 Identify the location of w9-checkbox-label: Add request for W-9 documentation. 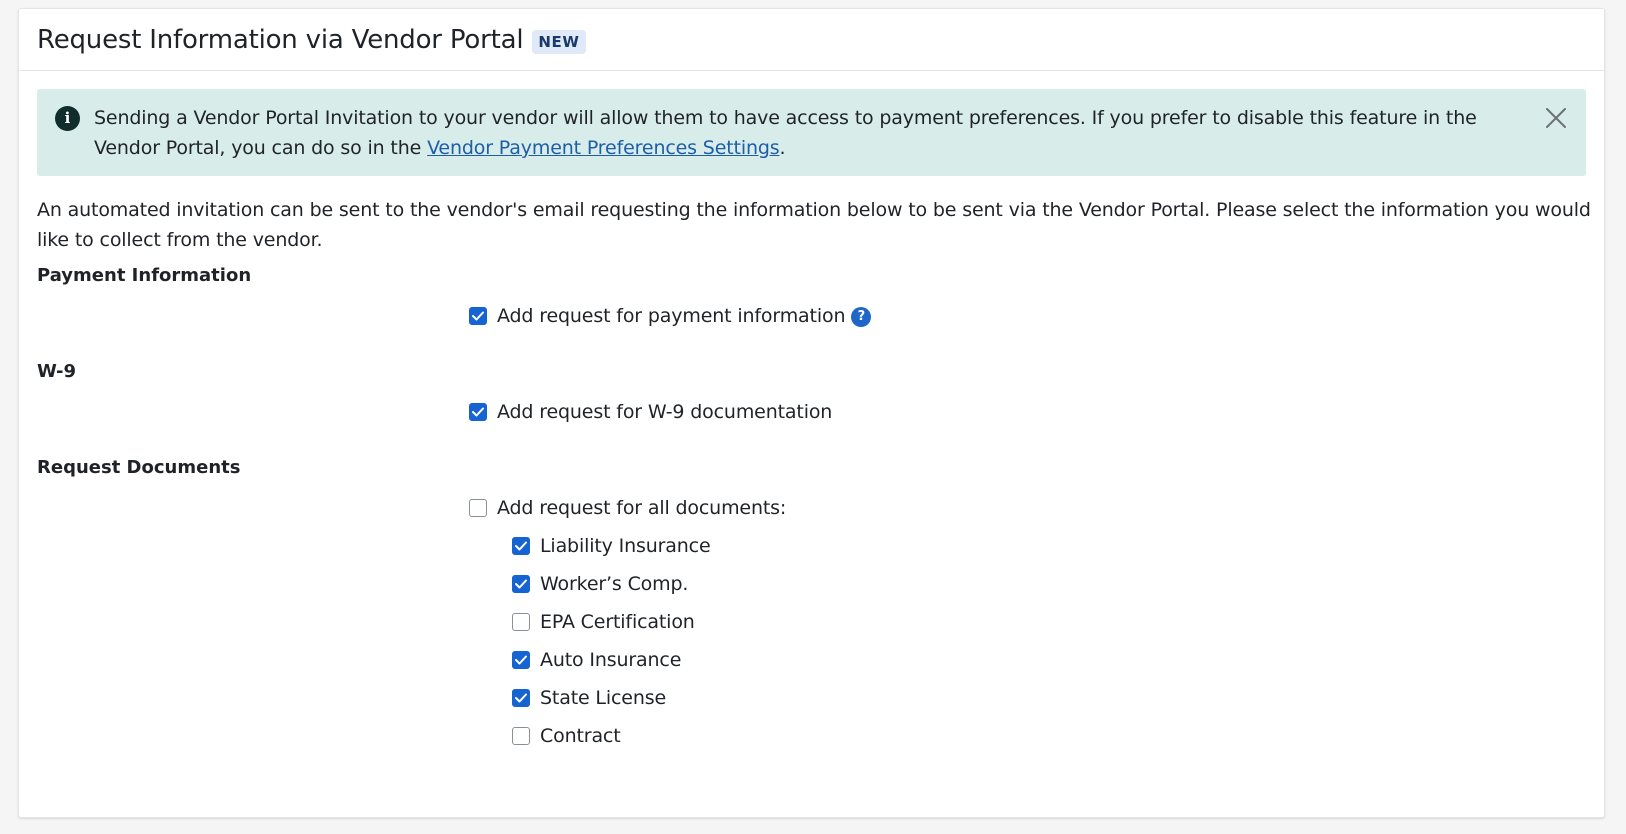
(665, 412).